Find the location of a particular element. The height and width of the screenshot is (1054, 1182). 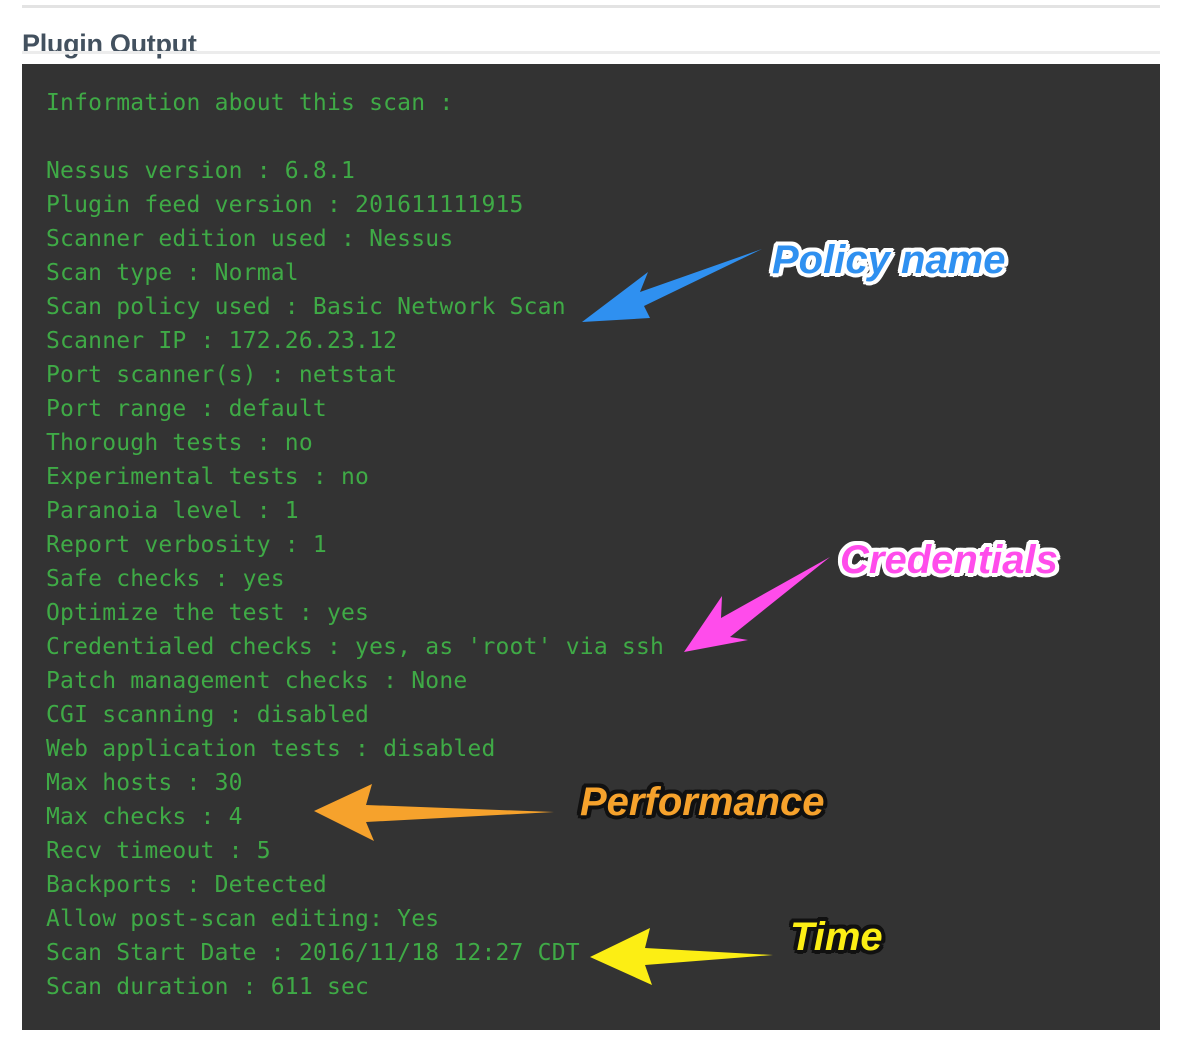

top-divider is located at coordinates (591, 6).